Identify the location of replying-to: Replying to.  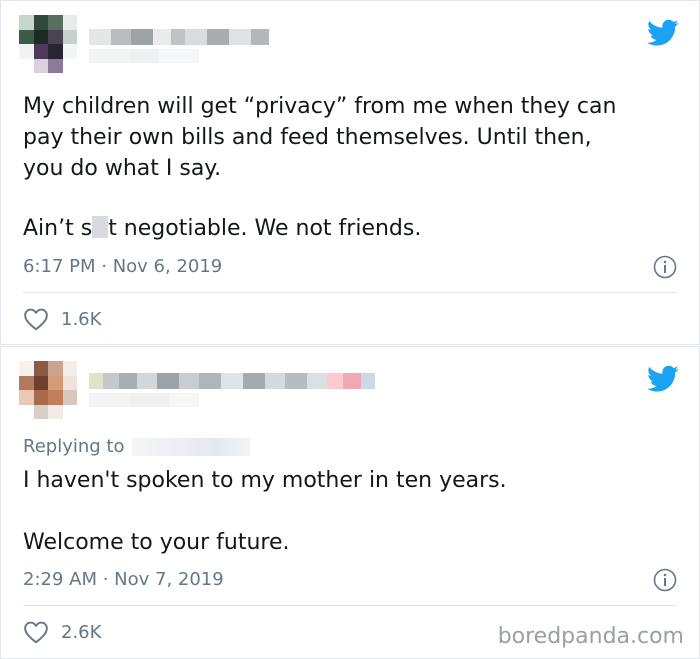
(137, 446).